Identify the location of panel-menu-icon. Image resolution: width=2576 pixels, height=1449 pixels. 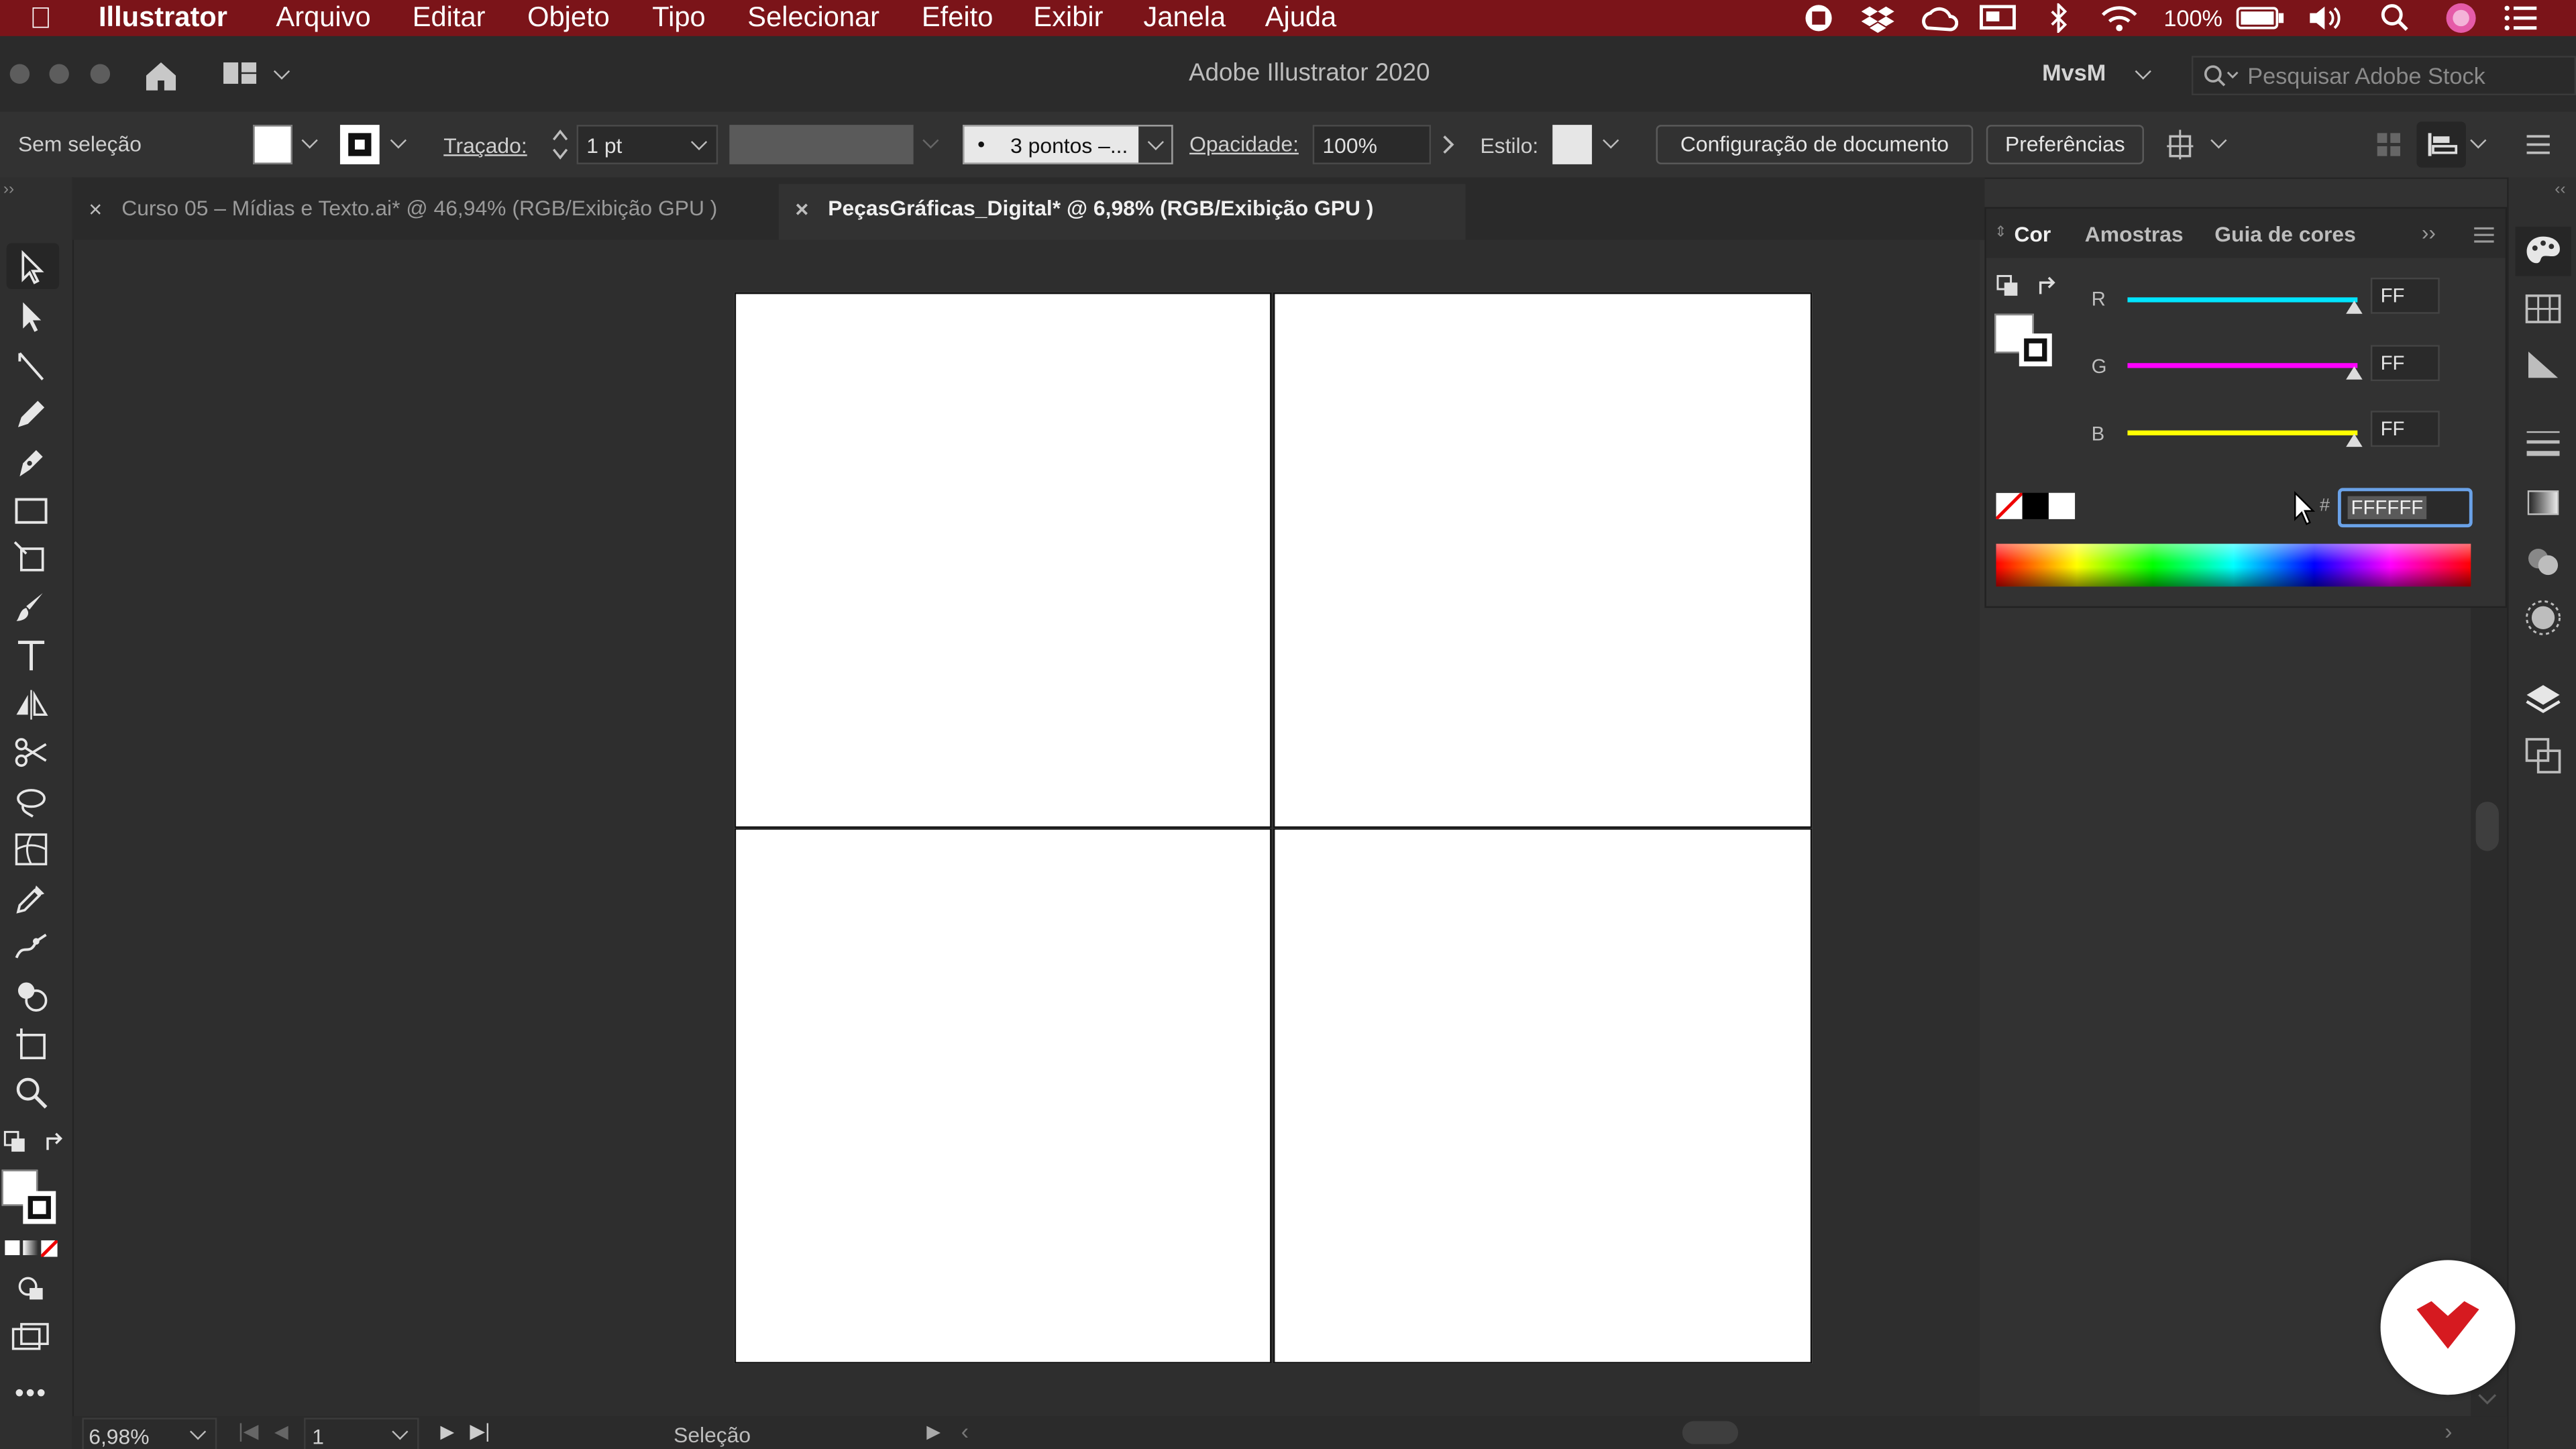
(2484, 235).